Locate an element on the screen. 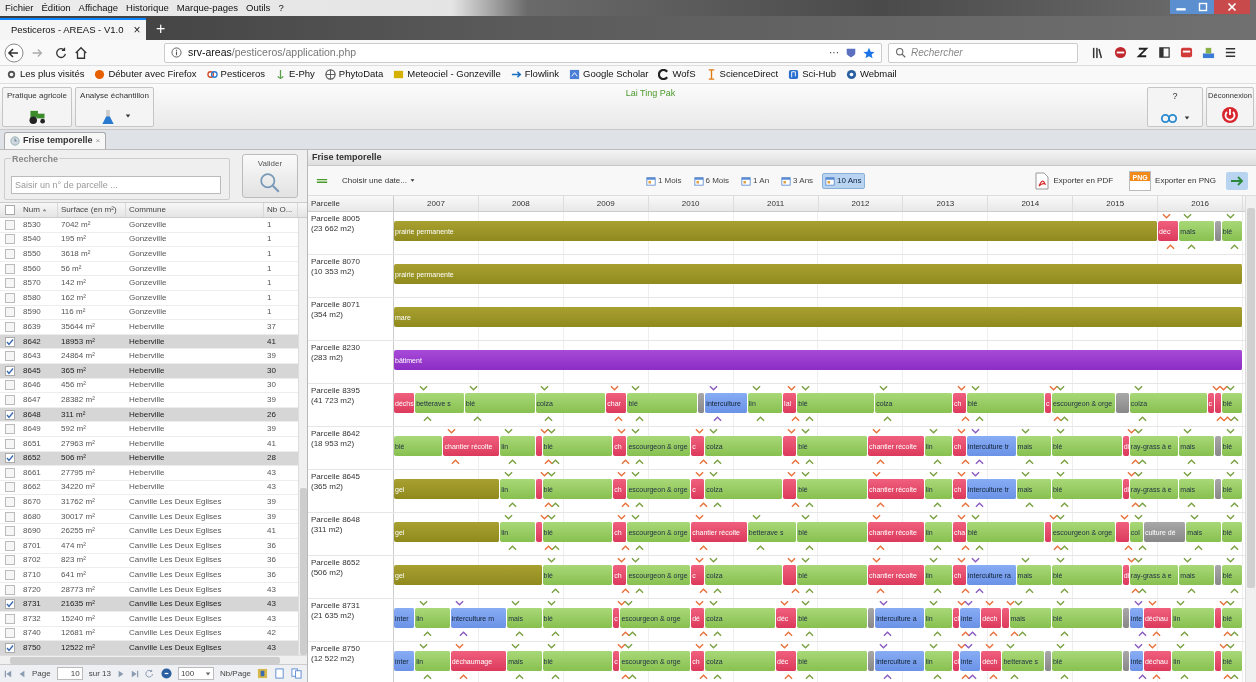 Image resolution: width=1256 pixels, height=682 pixels. menu-item: Historique is located at coordinates (147, 8).